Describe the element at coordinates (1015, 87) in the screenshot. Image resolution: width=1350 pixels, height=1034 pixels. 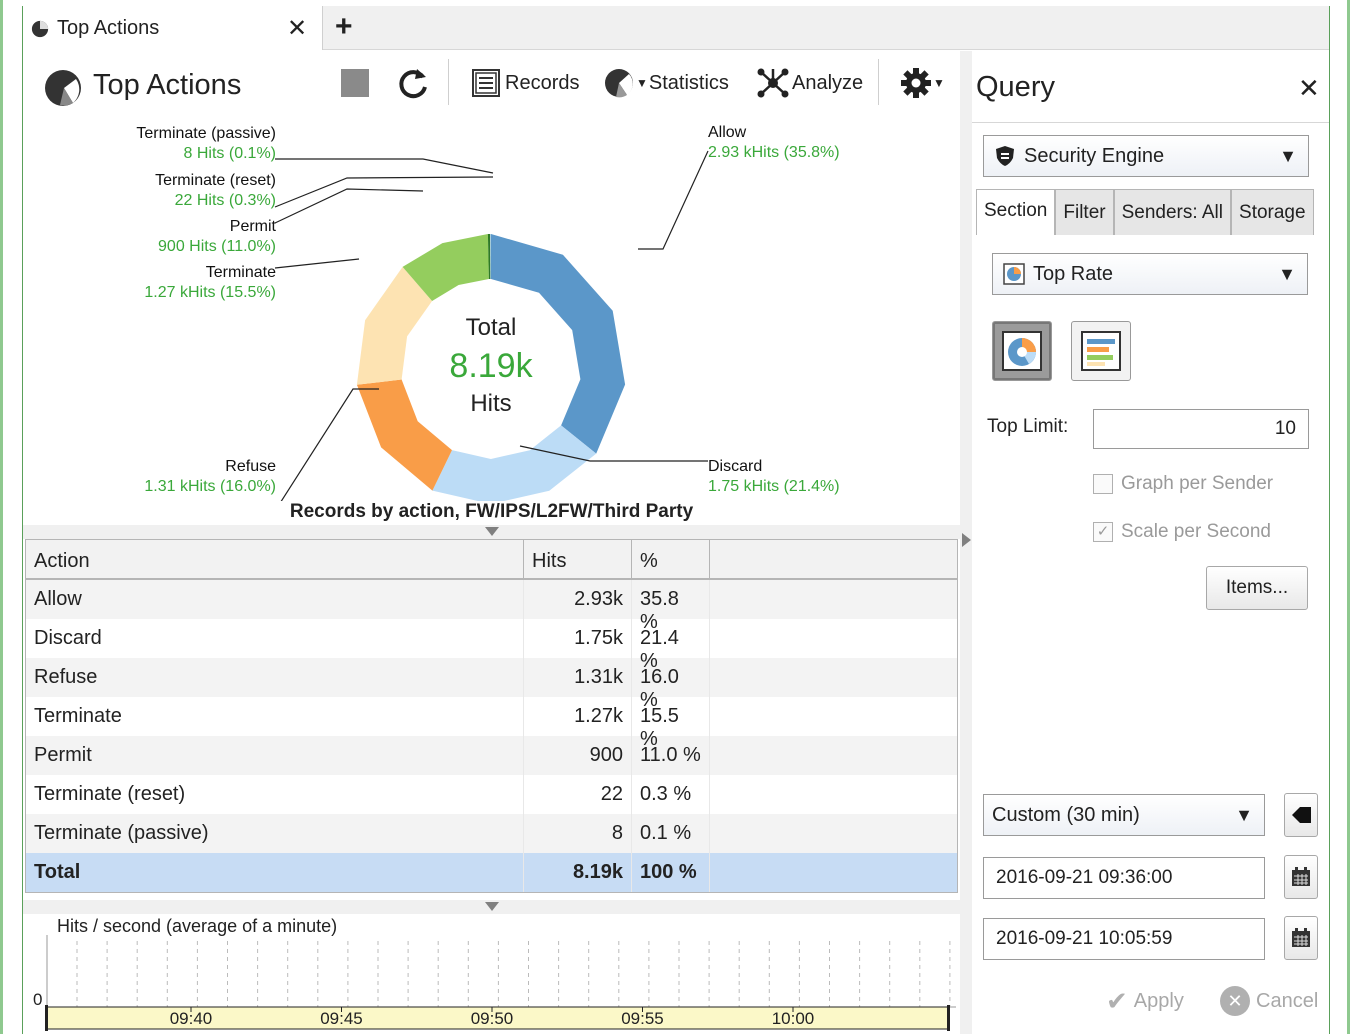
I see `query-title: Query` at that location.